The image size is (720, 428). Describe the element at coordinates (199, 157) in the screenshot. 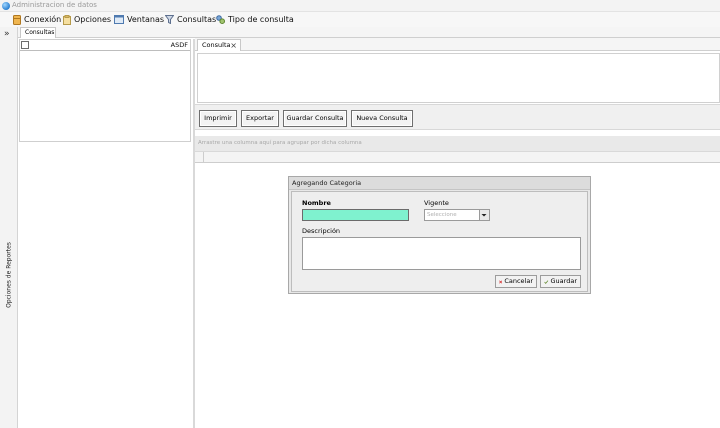

I see `grid-row-indicator-cell` at that location.